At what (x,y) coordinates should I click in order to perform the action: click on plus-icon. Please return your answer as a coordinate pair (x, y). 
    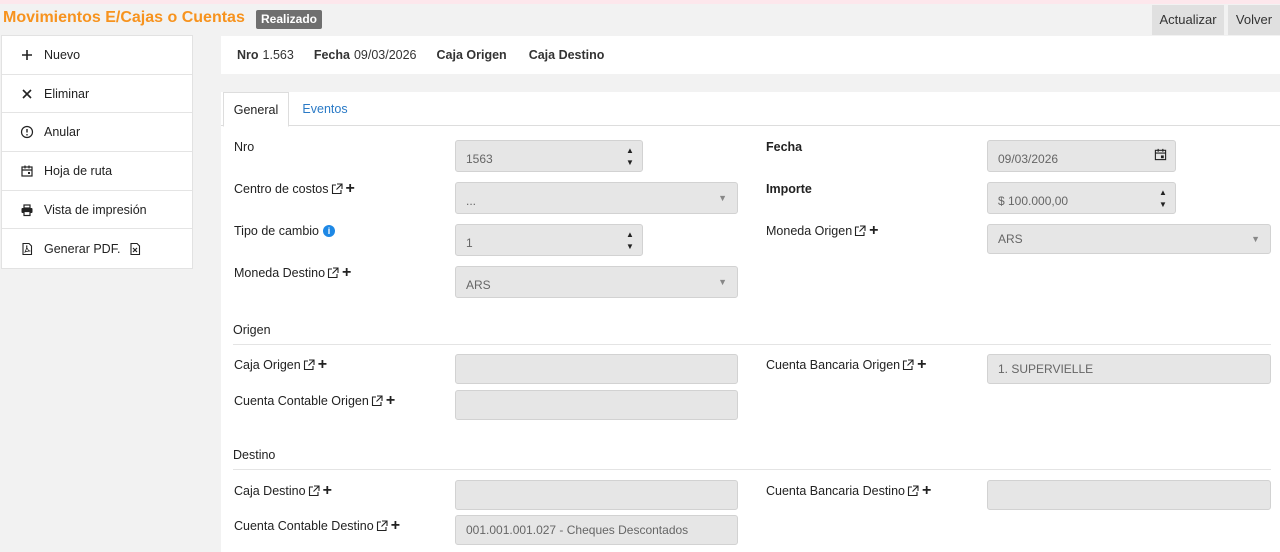
    Looking at the image, I should click on (27, 55).